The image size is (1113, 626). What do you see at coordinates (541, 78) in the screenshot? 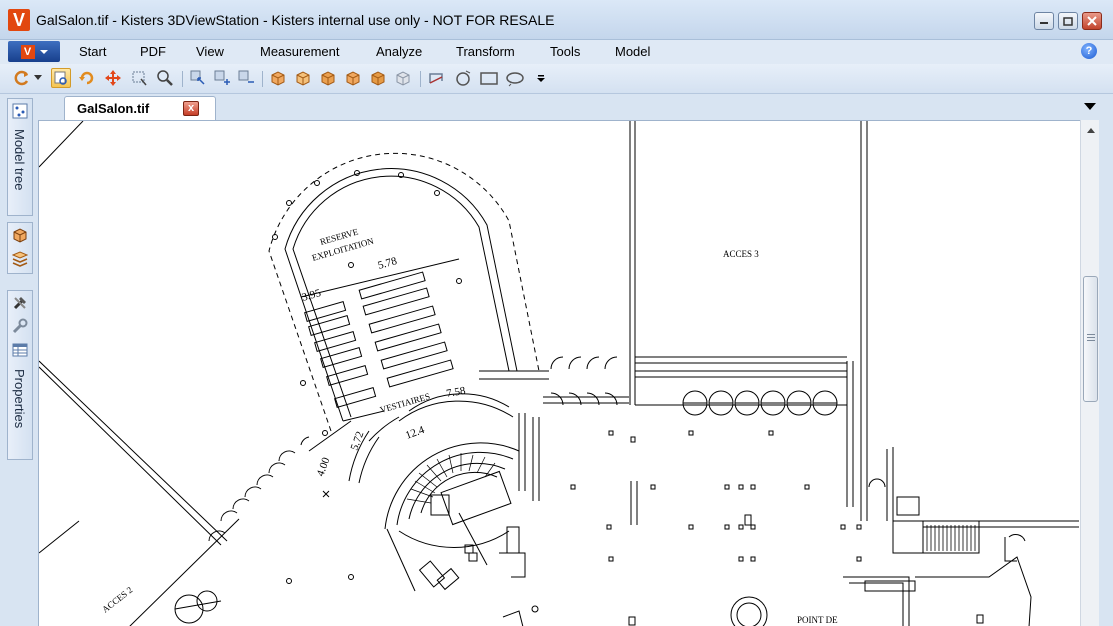
I see `overflow-icon` at bounding box center [541, 78].